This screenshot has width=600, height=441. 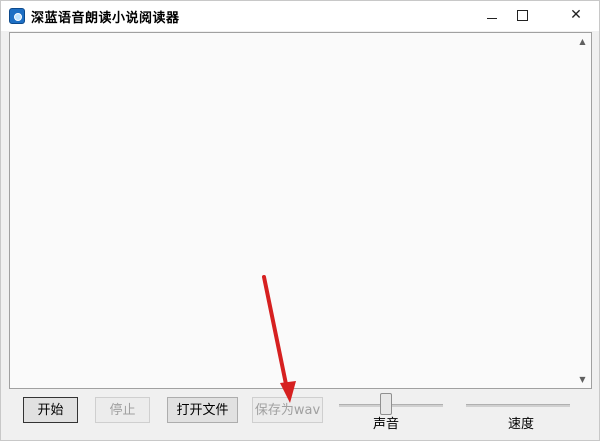 What do you see at coordinates (202, 410) in the screenshot?
I see `open-file-button: 打开文件` at bounding box center [202, 410].